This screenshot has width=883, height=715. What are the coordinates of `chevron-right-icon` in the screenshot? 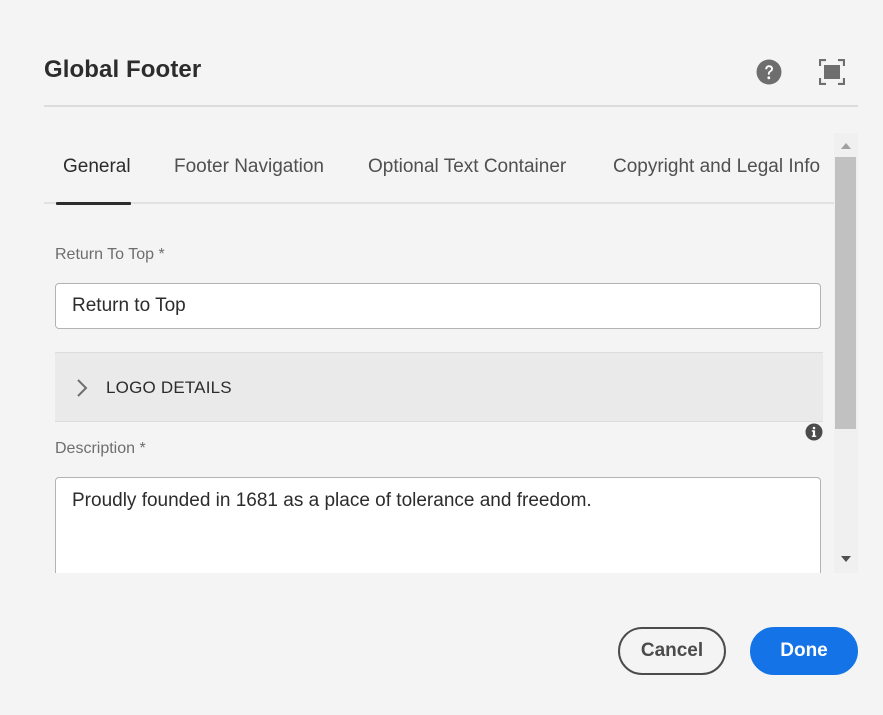 It's located at (82, 388).